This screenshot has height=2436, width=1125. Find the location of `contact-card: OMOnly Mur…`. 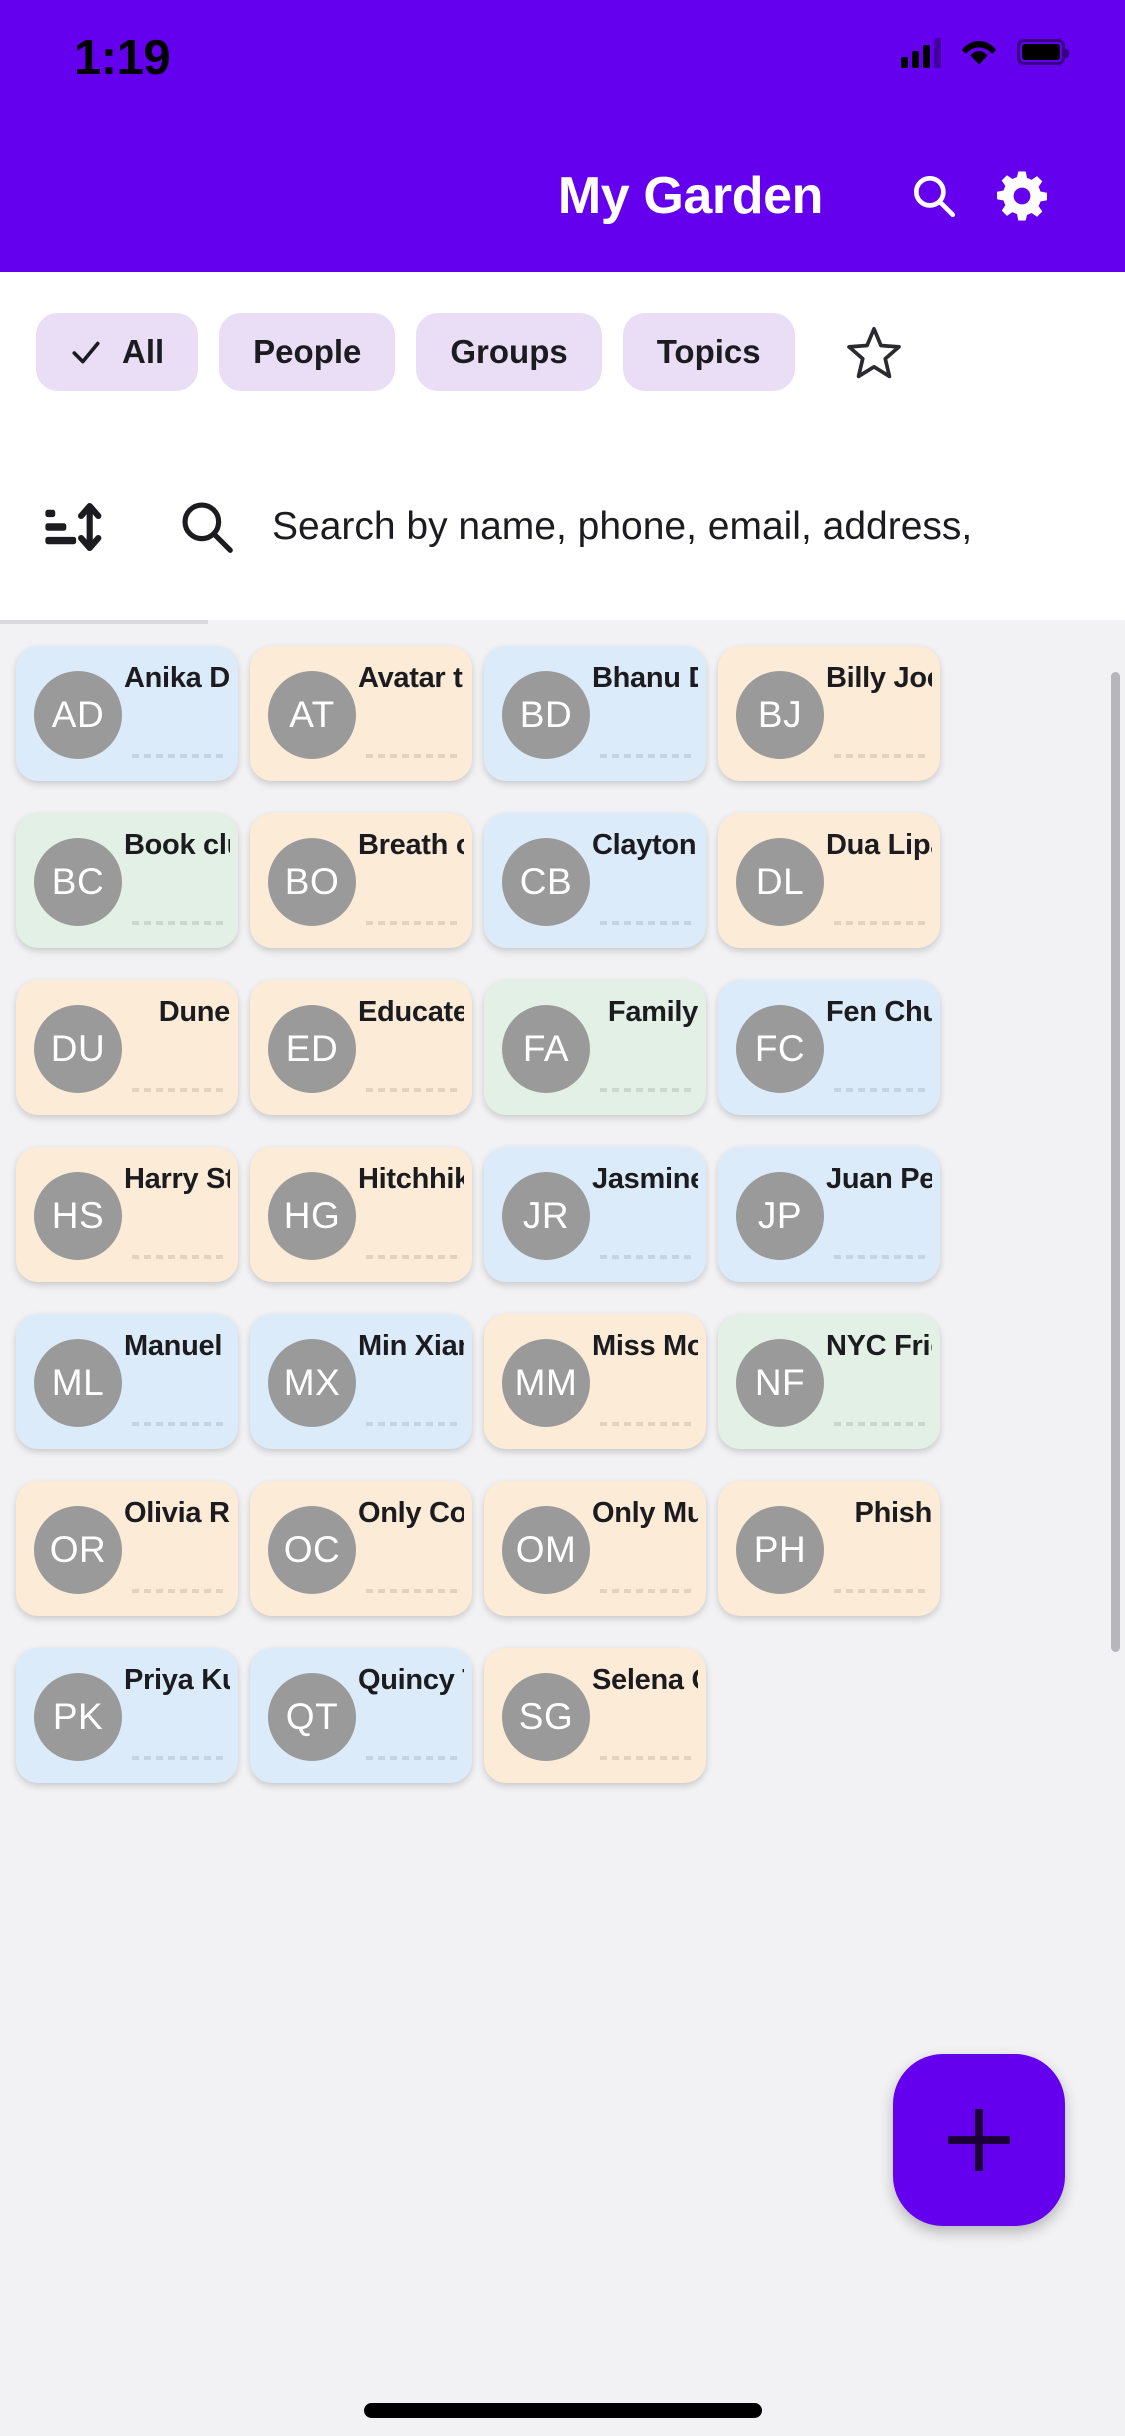

contact-card: OMOnly Mur… is located at coordinates (595, 1548).